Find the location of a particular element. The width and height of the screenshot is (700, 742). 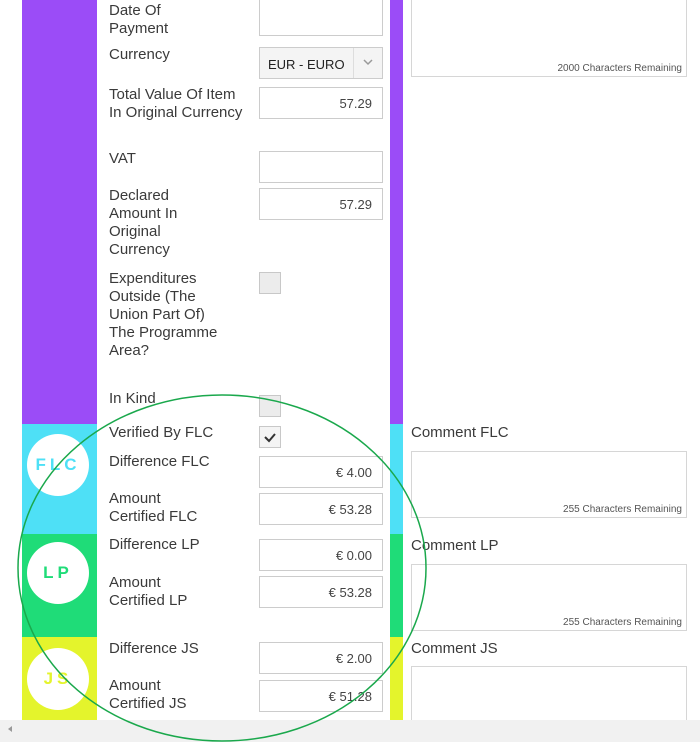

flc-badge-text: FLC is located at coordinates (58, 464).